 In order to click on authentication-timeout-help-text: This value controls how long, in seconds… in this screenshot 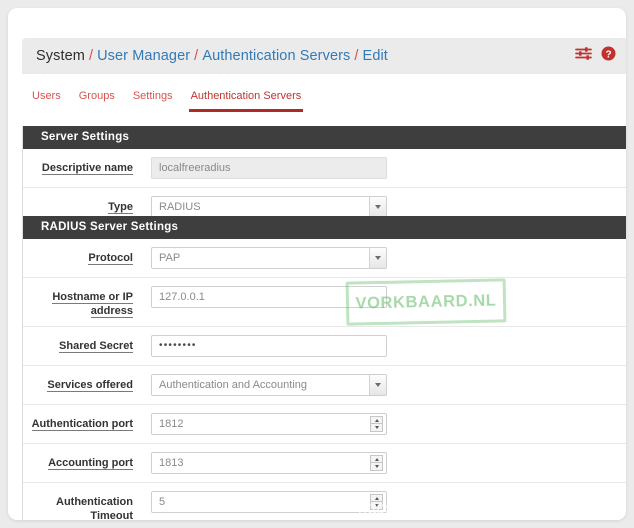, I will do `click(384, 519)`.